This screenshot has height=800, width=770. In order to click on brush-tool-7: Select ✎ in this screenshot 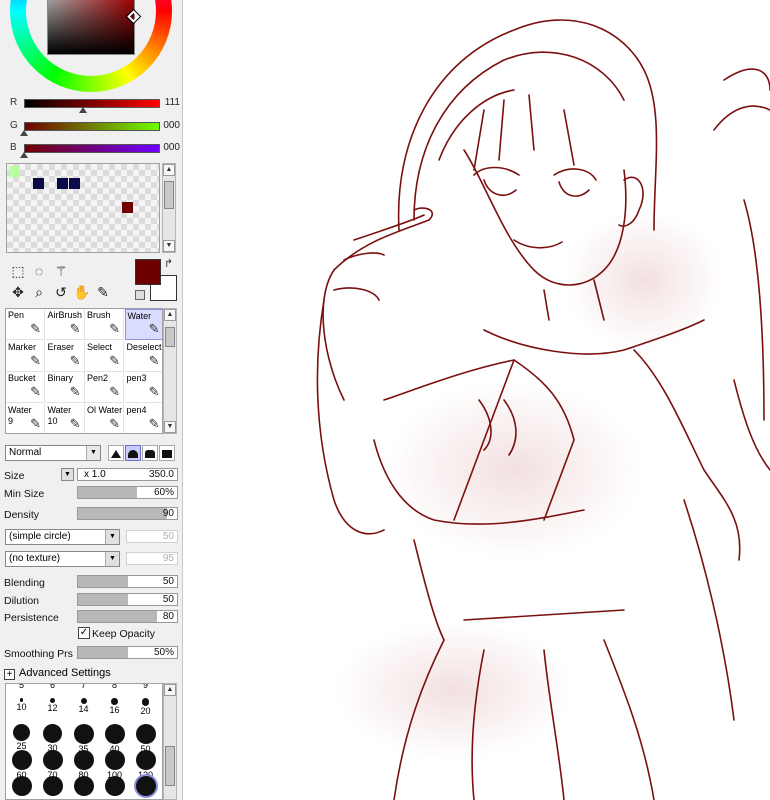, I will do `click(104, 356)`.